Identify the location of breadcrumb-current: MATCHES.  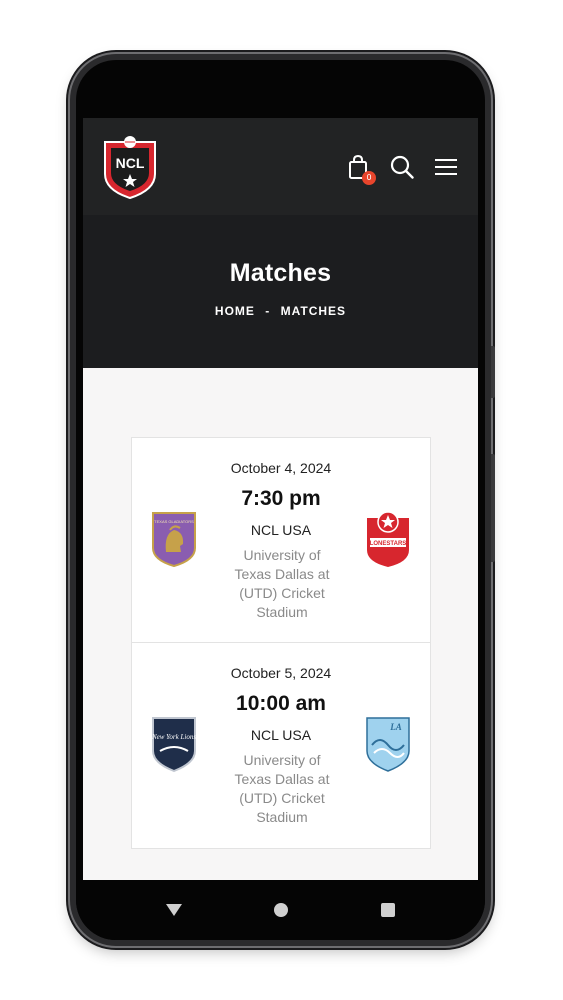
(313, 311).